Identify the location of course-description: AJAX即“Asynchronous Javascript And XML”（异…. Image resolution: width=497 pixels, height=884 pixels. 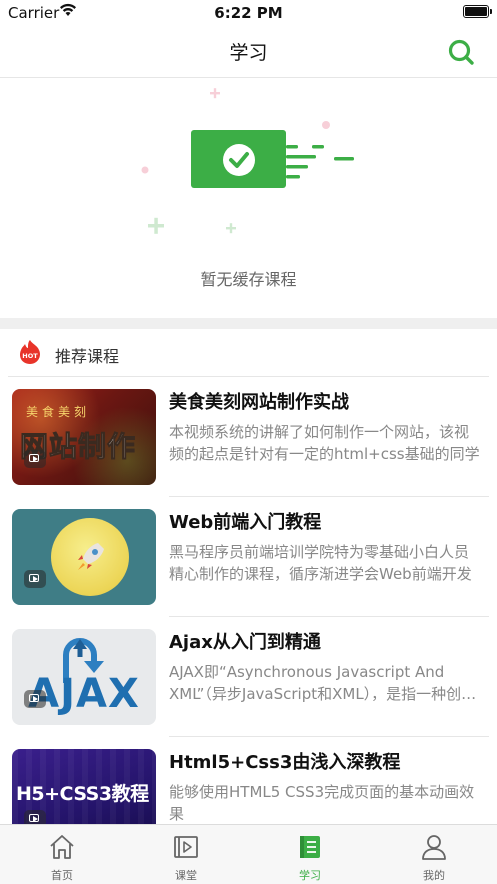
(323, 683).